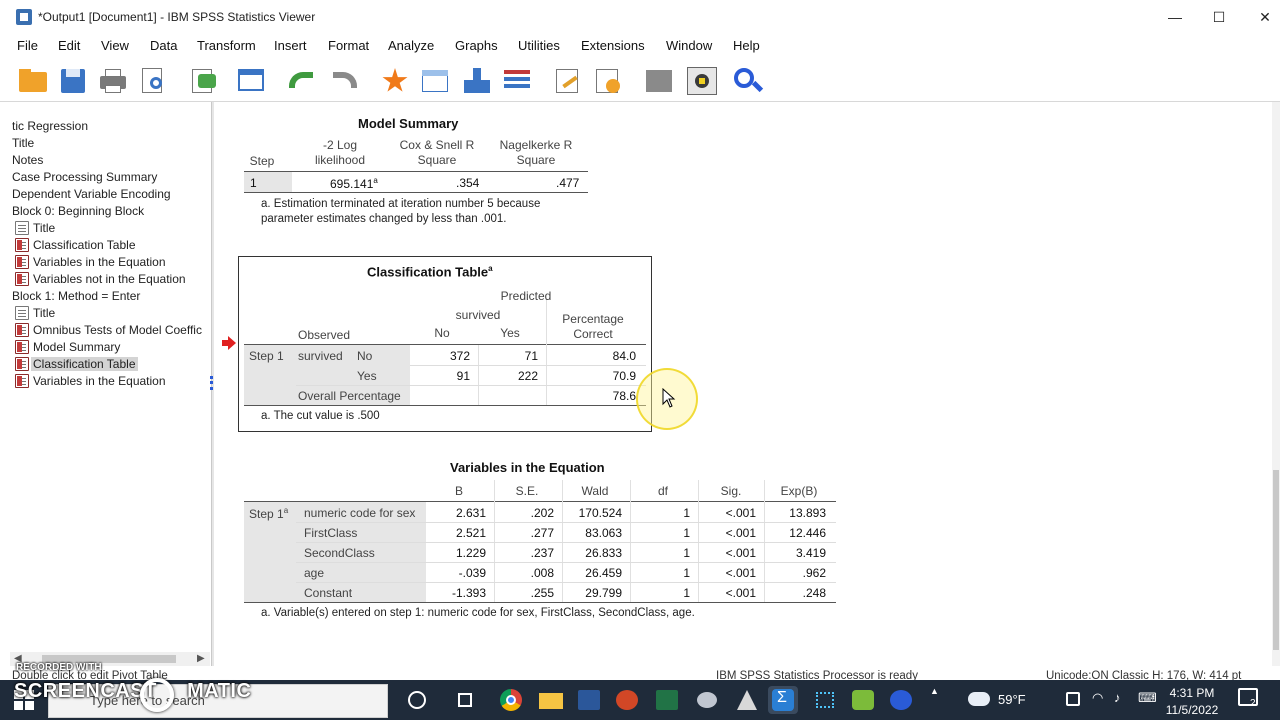  What do you see at coordinates (76, 296) in the screenshot?
I see `outline-item-block-1: Block 1: Method = Enter` at bounding box center [76, 296].